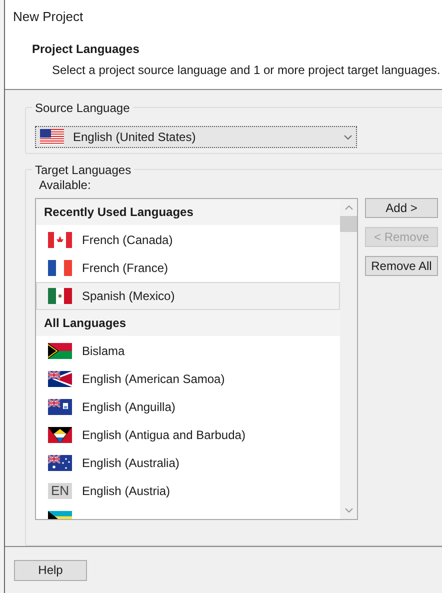 The height and width of the screenshot is (593, 442). What do you see at coordinates (348, 207) in the screenshot?
I see `scroll-up-icon` at bounding box center [348, 207].